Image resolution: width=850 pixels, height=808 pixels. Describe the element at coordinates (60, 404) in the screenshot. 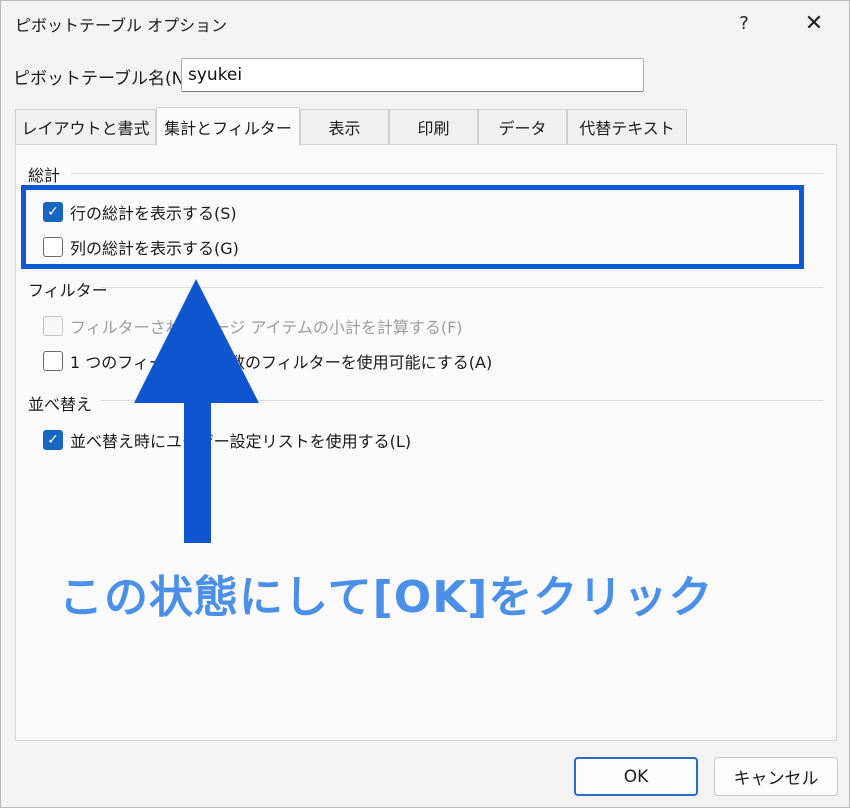

I see `section-title-sort: 並べ替え` at that location.